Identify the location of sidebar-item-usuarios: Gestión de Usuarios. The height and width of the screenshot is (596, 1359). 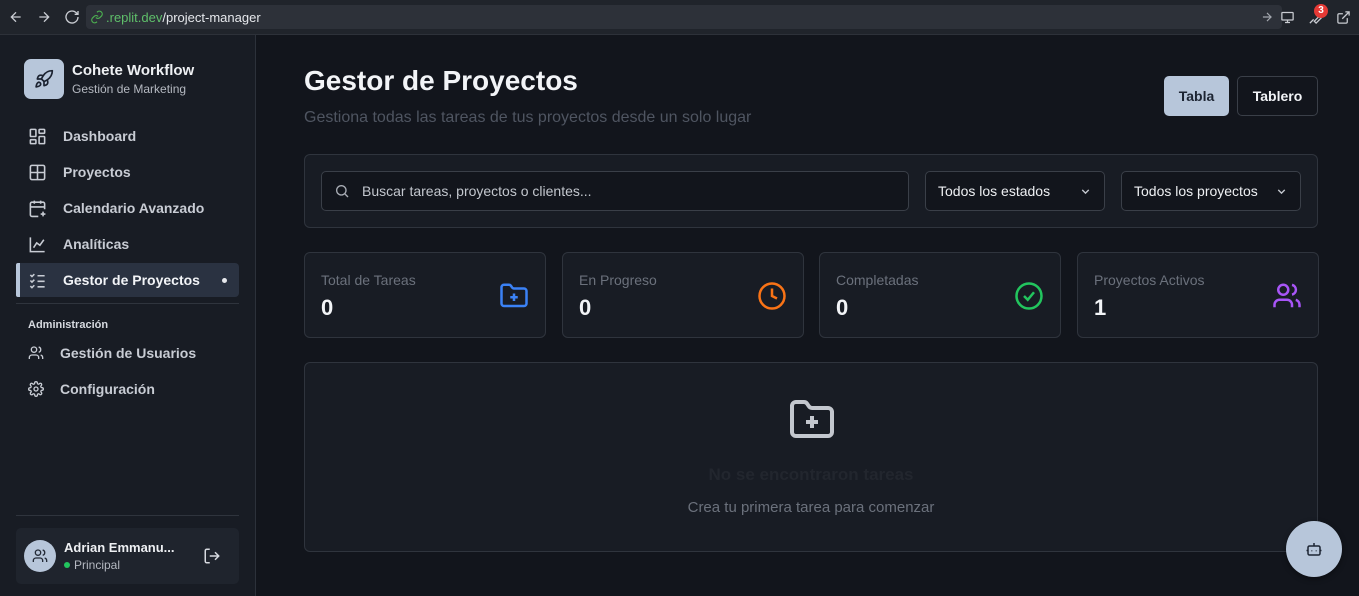
(127, 353).